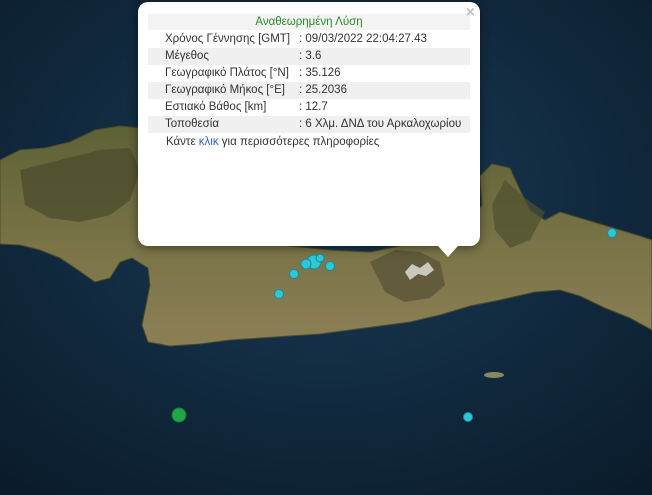 This screenshot has width=652, height=495. What do you see at coordinates (313, 107) in the screenshot?
I see `row-value: : 12.7` at bounding box center [313, 107].